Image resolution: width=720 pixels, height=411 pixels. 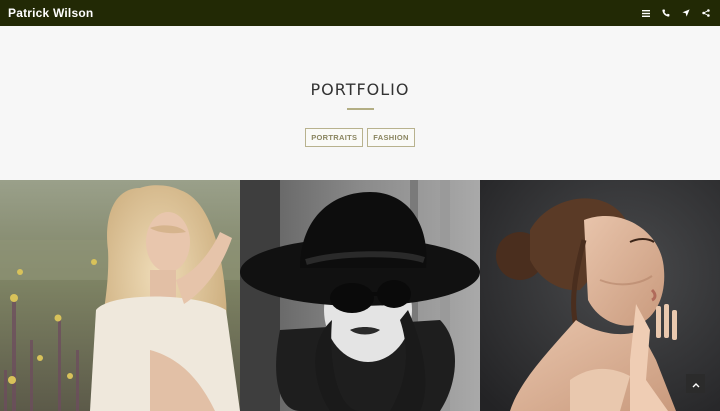 I want to click on phone-icon, so click(x=666, y=13).